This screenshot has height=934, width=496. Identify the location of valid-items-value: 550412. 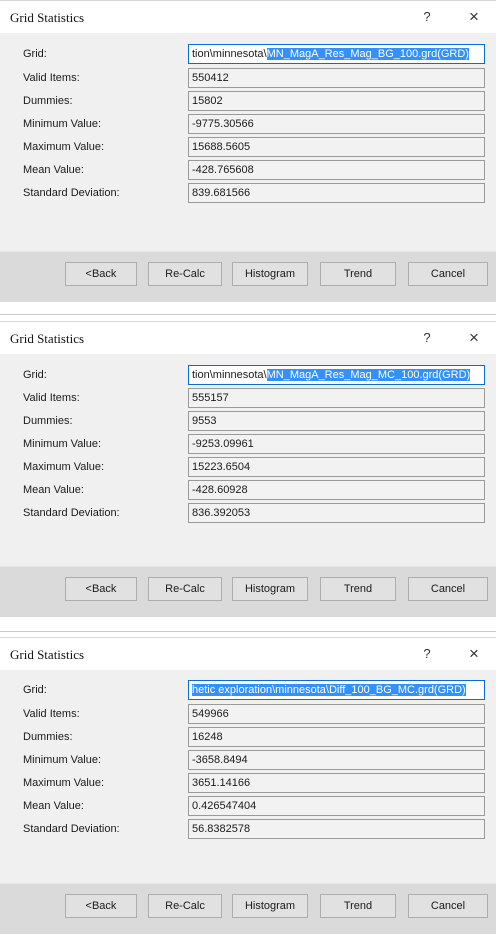
(336, 78).